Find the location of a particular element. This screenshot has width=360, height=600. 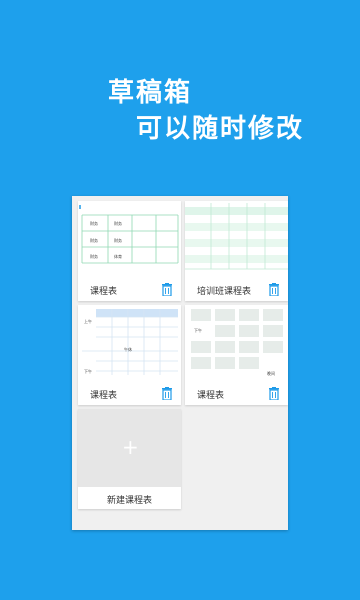

schedule-thumbnail: 上午 午休 下午 is located at coordinates (129, 341).